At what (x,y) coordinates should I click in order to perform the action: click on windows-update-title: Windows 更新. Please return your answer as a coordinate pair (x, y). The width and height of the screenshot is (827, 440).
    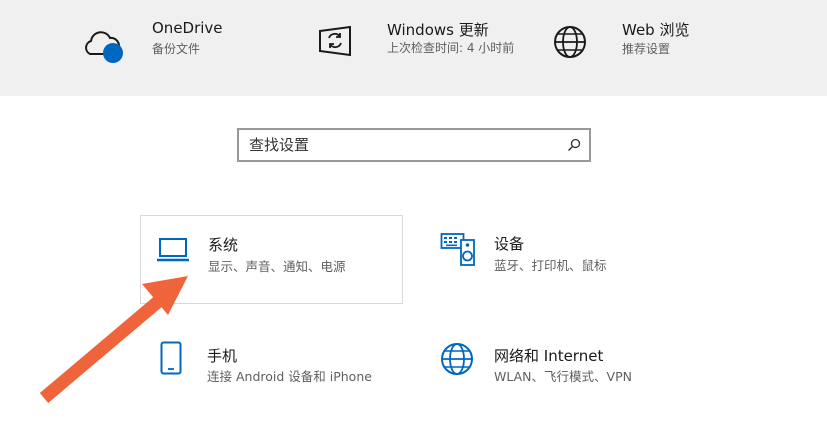
    Looking at the image, I should click on (438, 30).